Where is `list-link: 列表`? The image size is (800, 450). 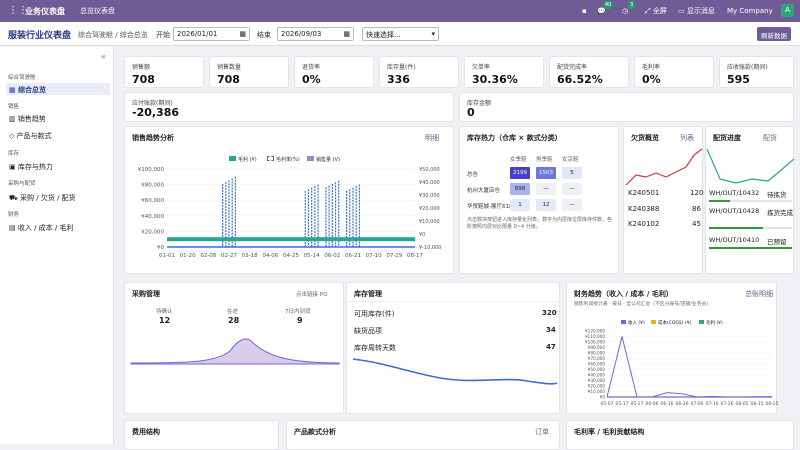
list-link: 列表 is located at coordinates (687, 138).